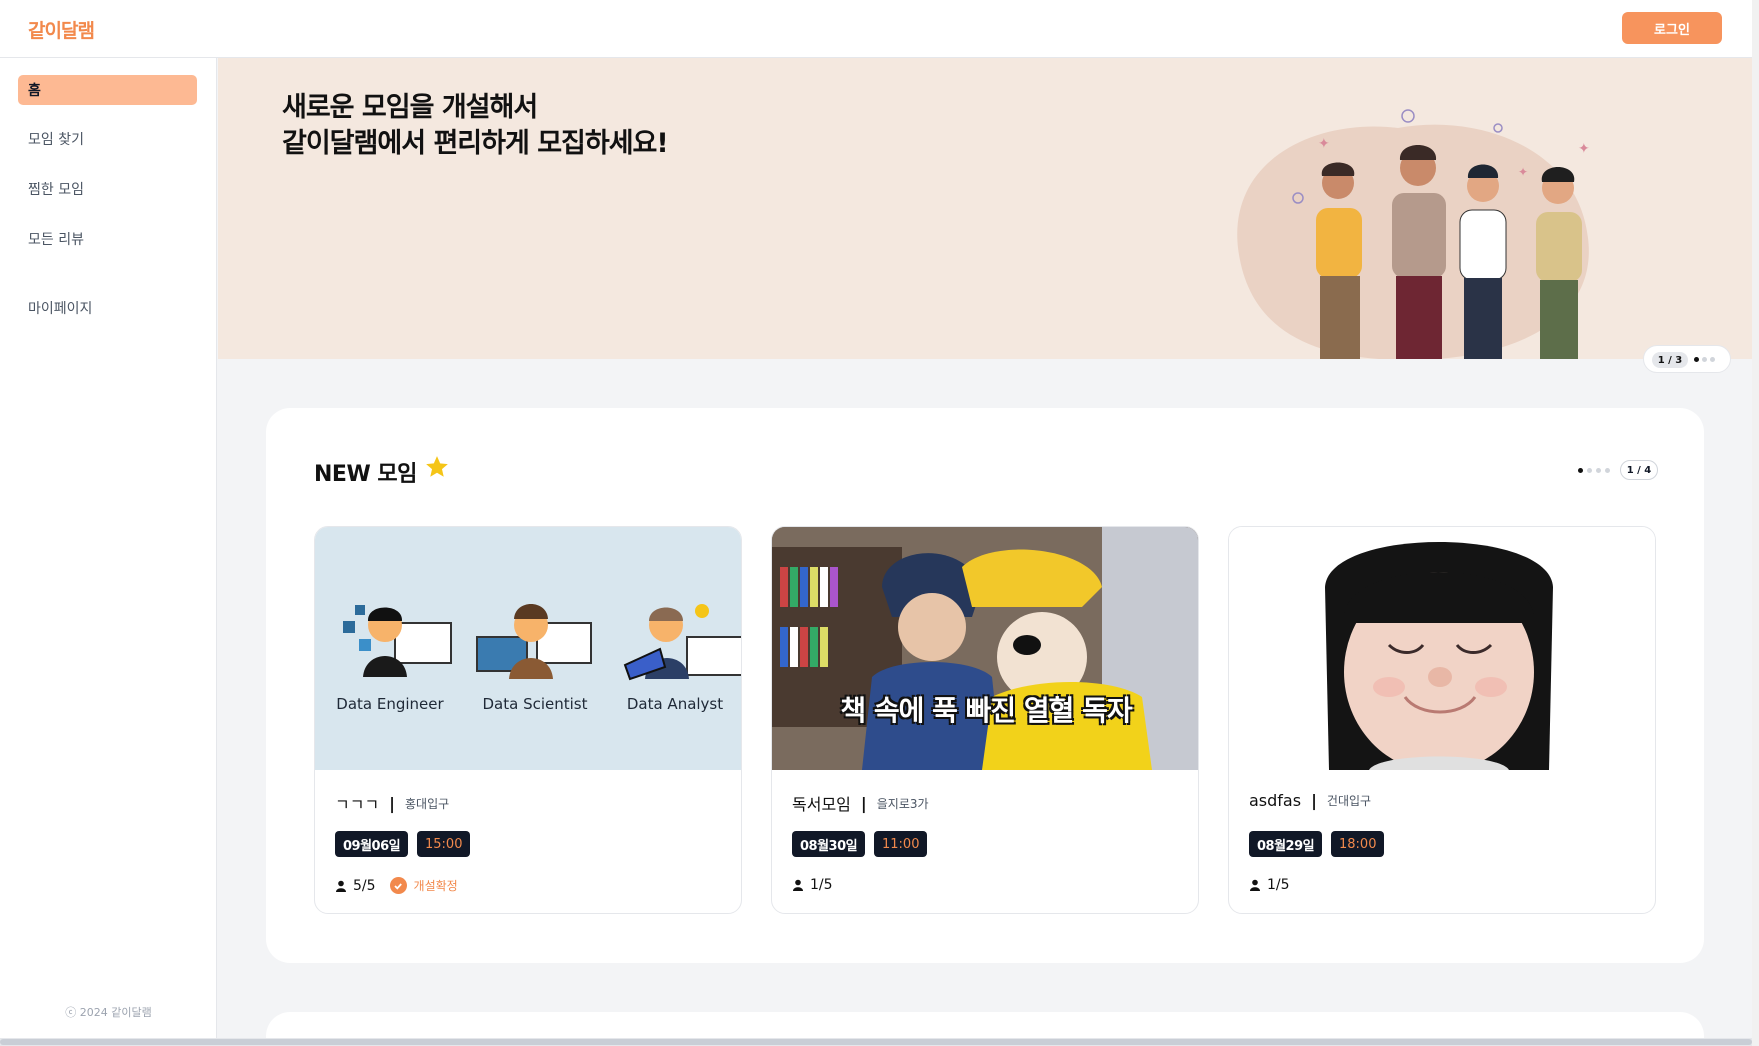  Describe the element at coordinates (390, 704) in the screenshot. I see `image-label-engineer: Data Engineer` at that location.